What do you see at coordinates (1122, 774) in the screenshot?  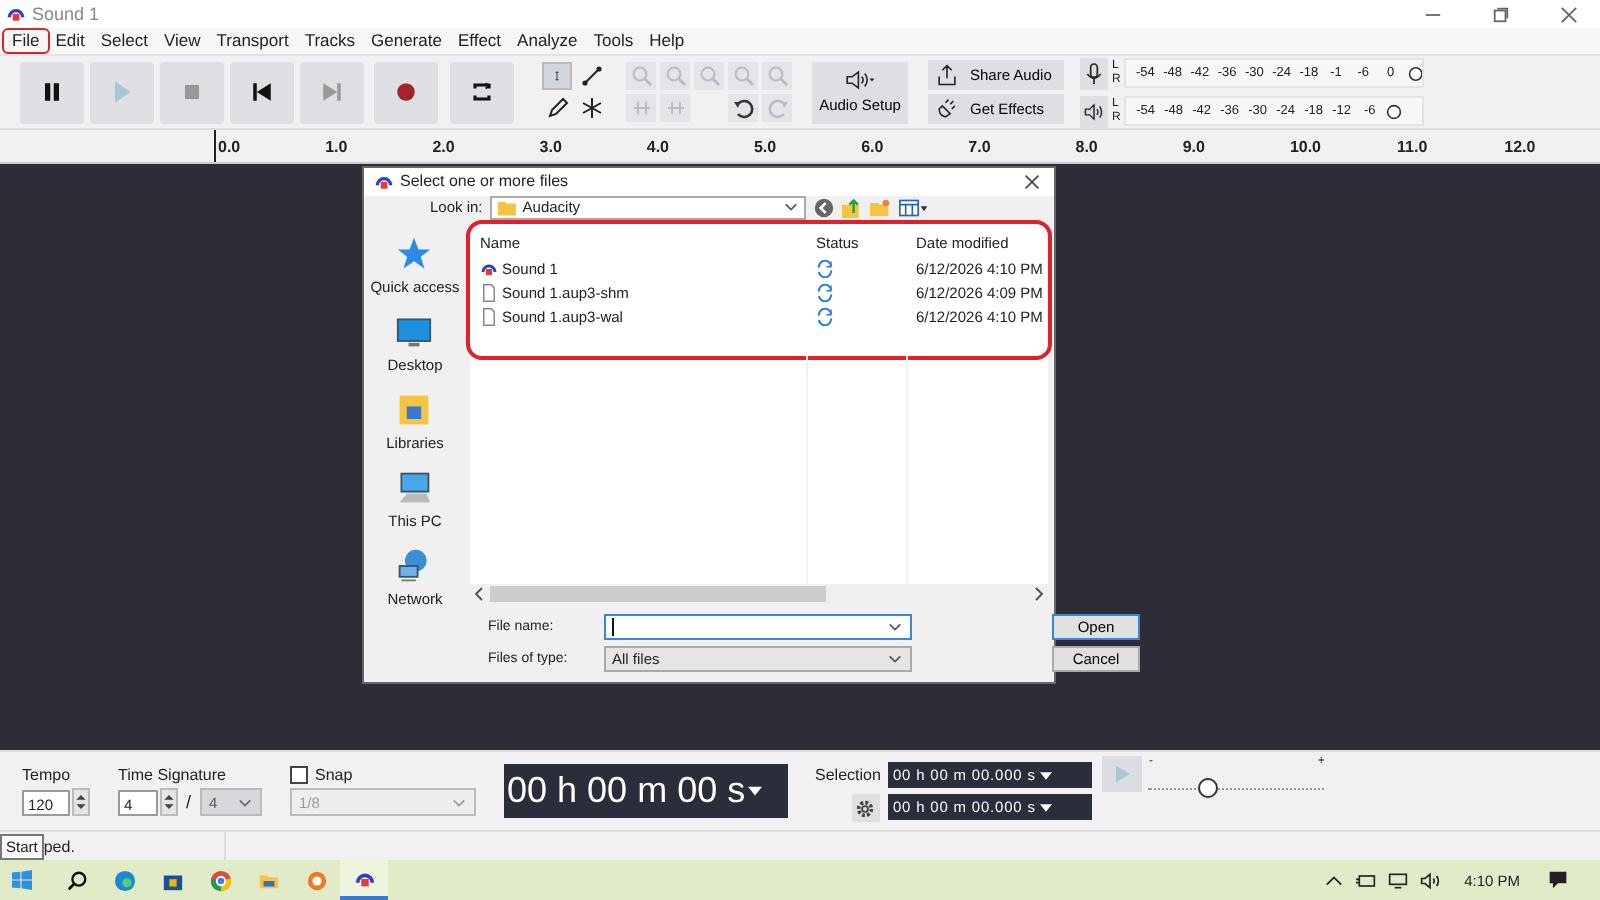 I see `play-icon` at bounding box center [1122, 774].